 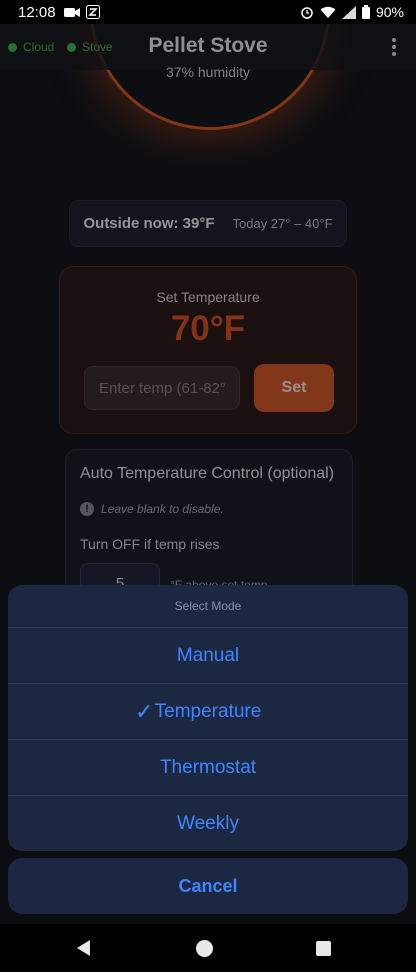 I want to click on checkmark-icon: ✓, so click(x=144, y=711).